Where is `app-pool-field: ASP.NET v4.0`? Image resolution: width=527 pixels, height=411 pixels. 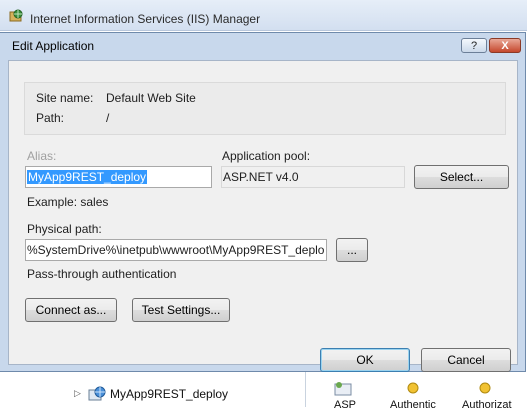
app-pool-field: ASP.NET v4.0 is located at coordinates (313, 177).